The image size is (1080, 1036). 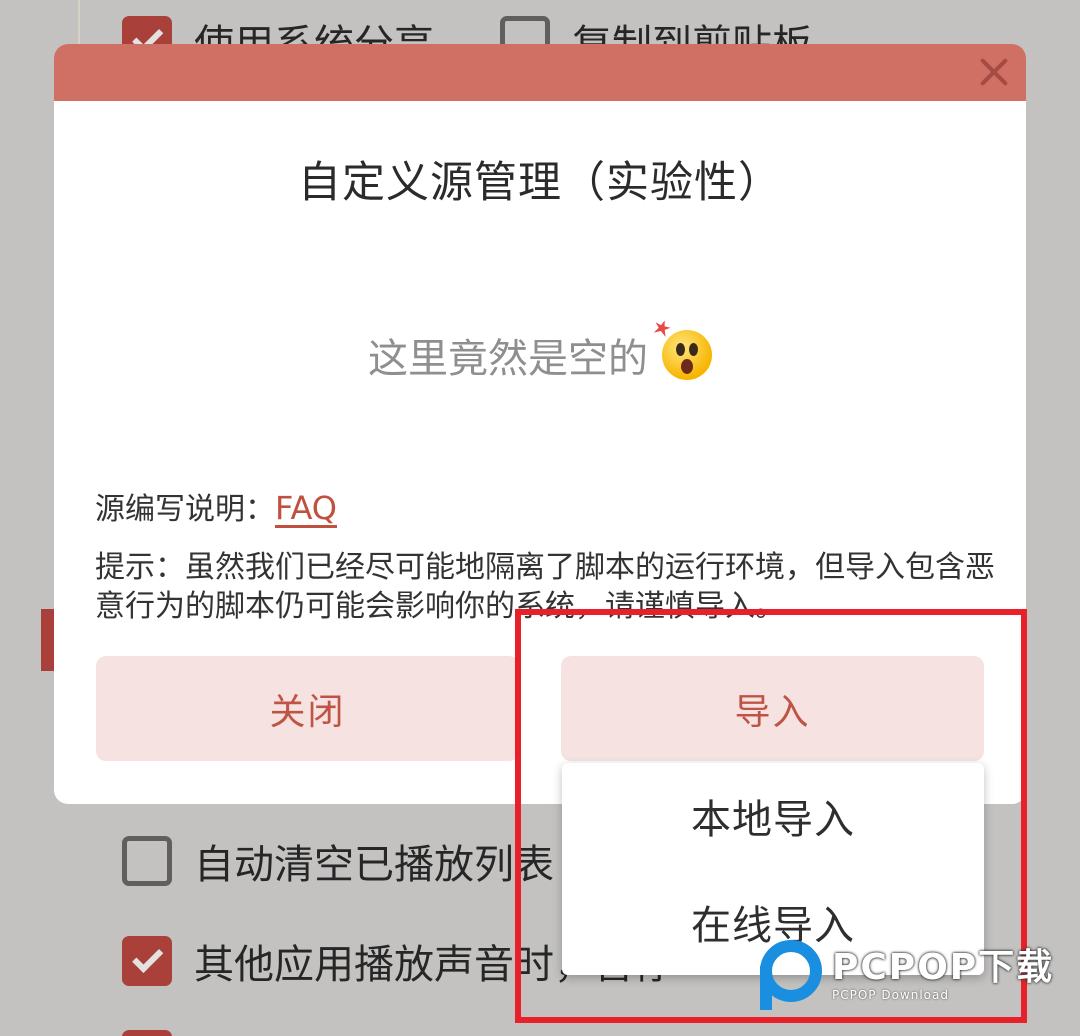 I want to click on empty-state-text: 这里竟然是空的, so click(x=508, y=359).